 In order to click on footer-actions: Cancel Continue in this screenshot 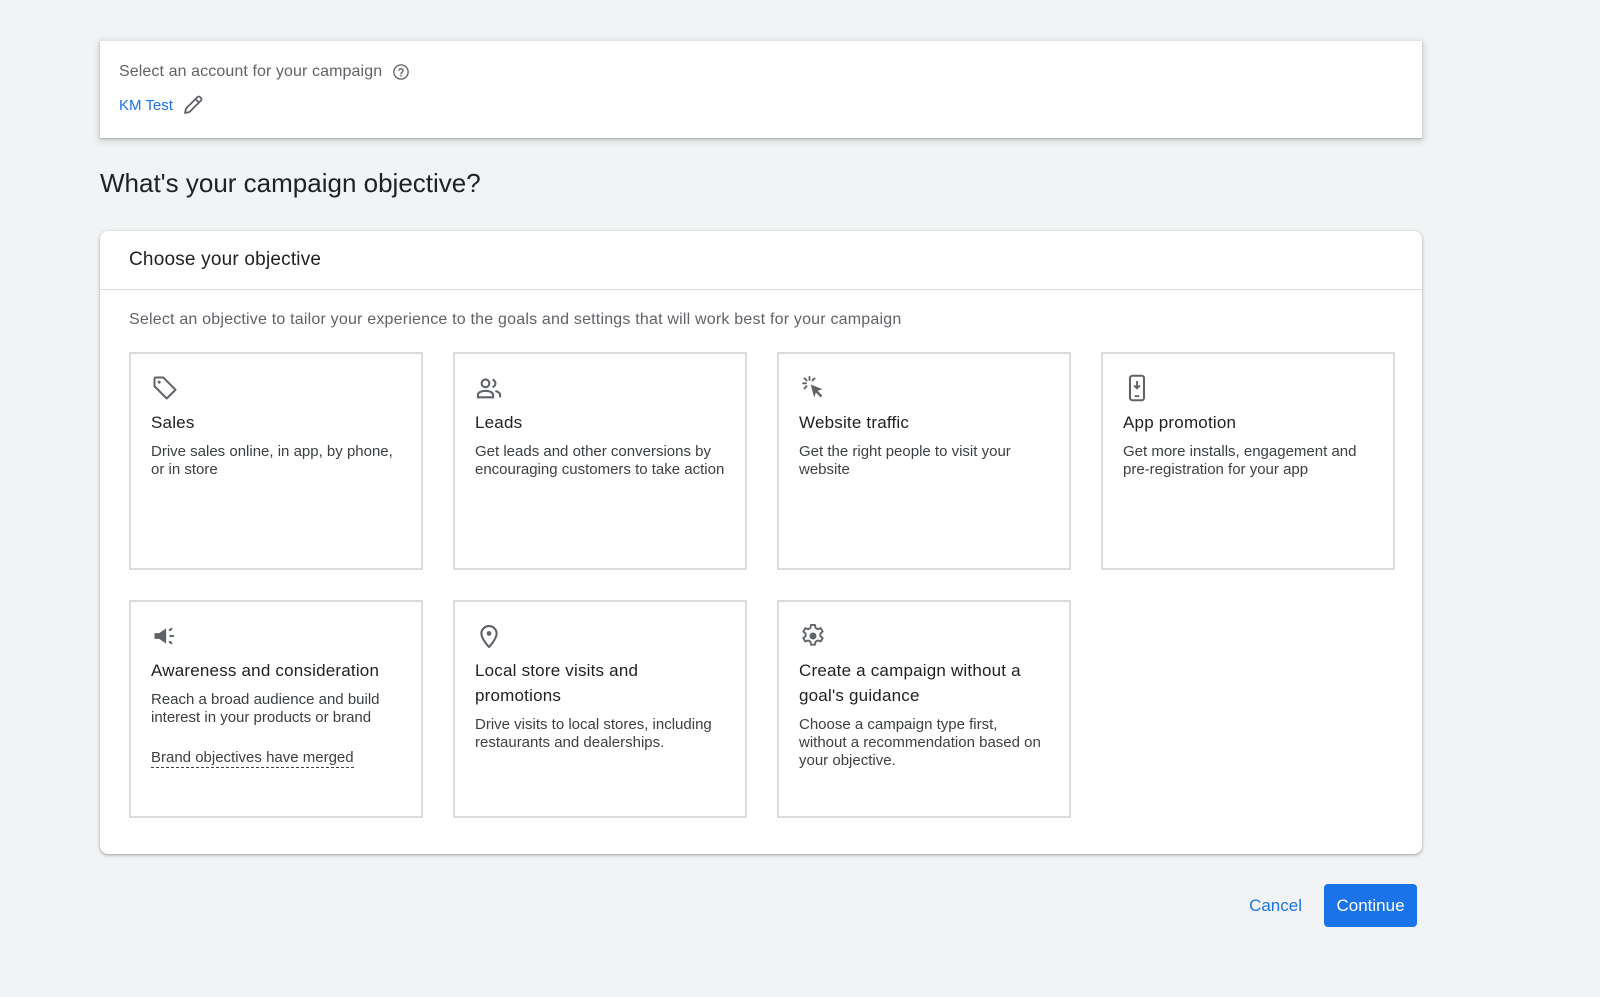, I will do `click(1327, 905)`.